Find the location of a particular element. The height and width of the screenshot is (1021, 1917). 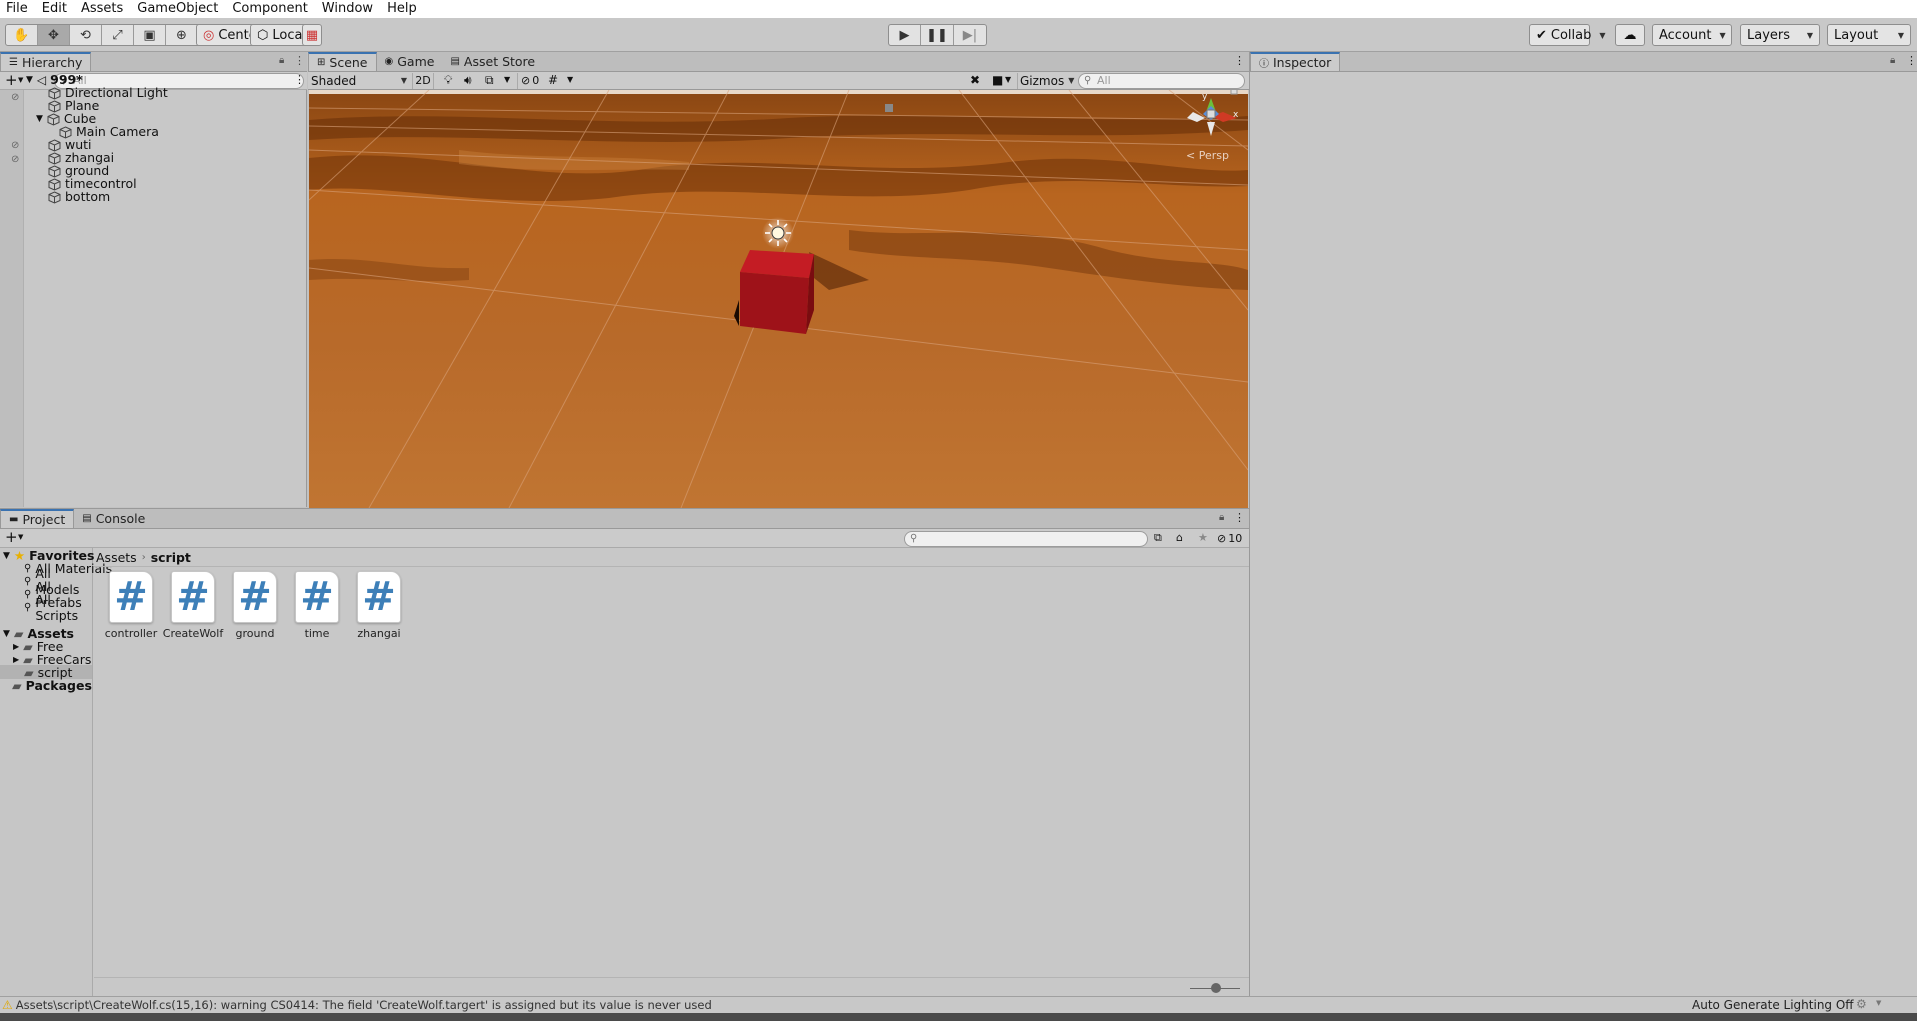

grid-snap-icon: # is located at coordinates (553, 80).